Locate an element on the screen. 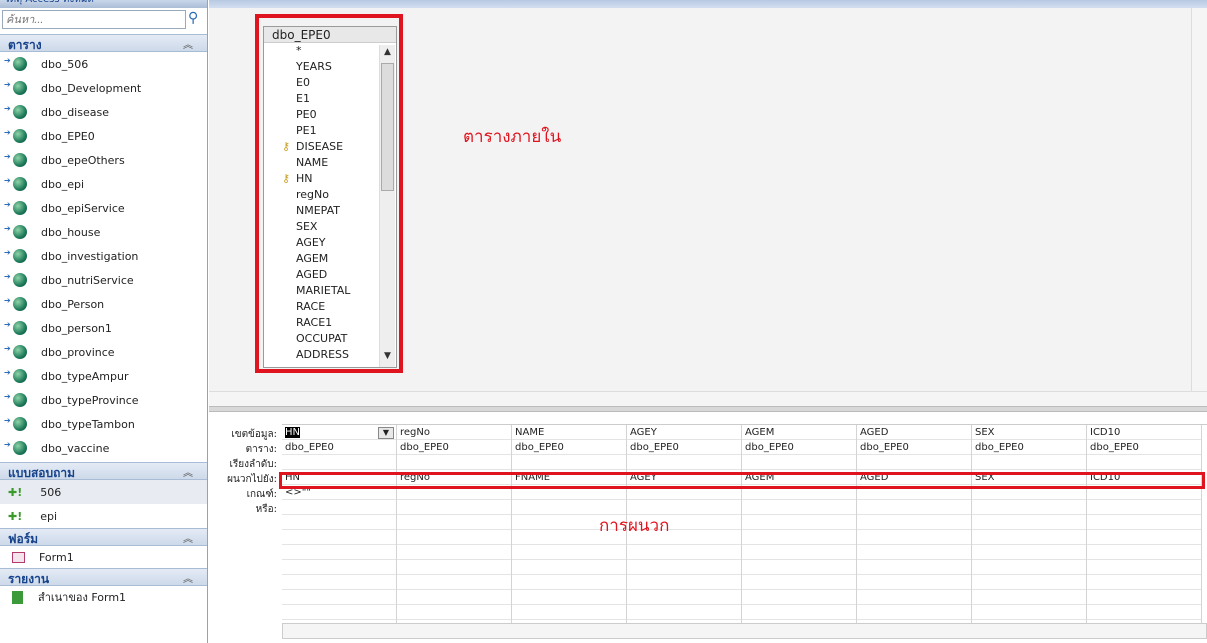 The width and height of the screenshot is (1207, 643). nav-item: Form1 is located at coordinates (103, 557).